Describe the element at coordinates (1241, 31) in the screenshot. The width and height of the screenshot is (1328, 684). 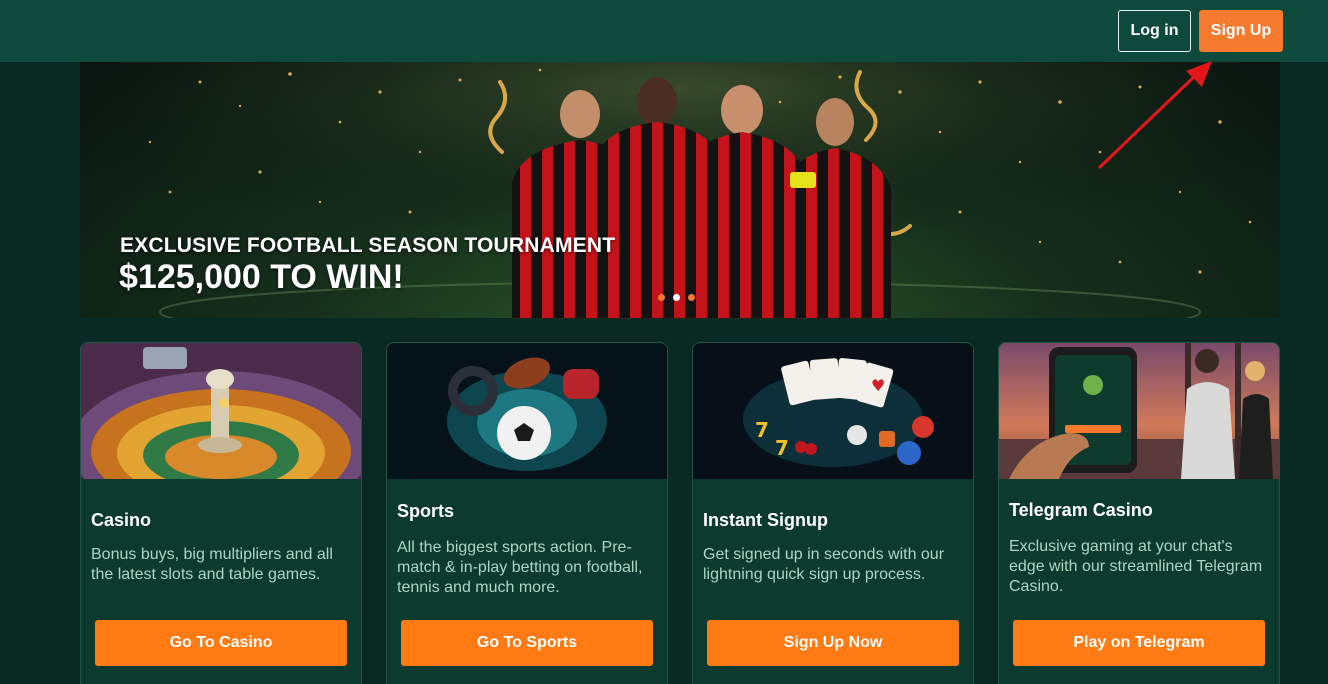
I see `signup-button: Sign Up` at that location.